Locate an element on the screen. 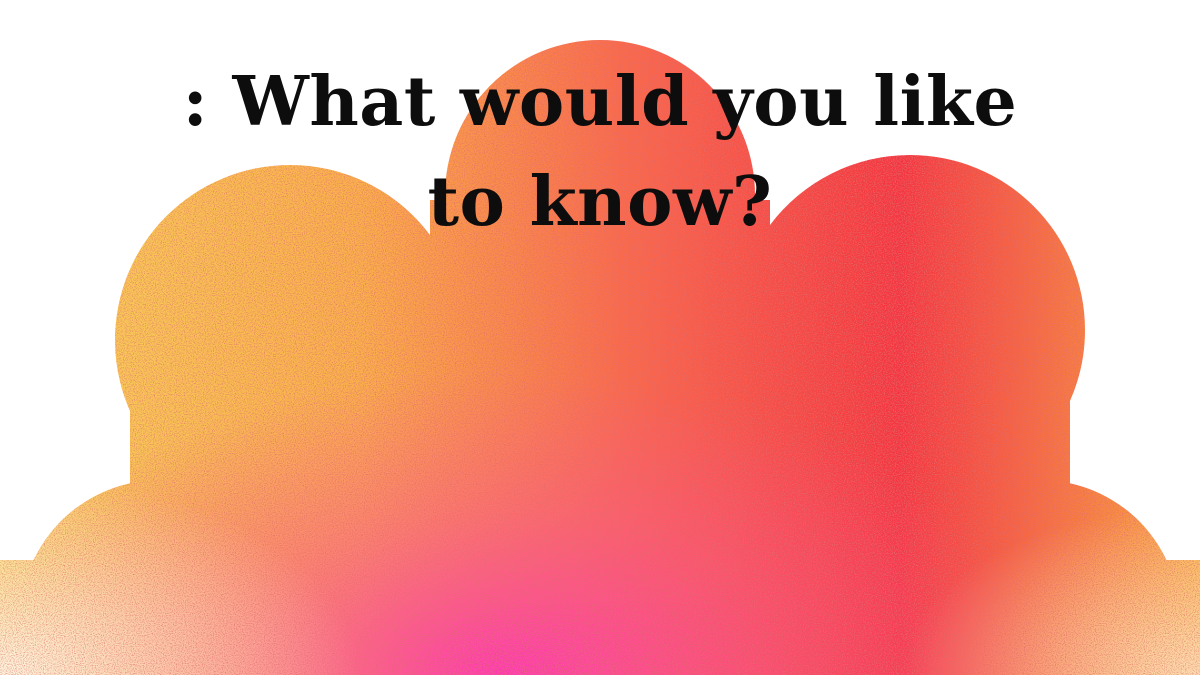  headline-line-2: to know? is located at coordinates (600, 202).